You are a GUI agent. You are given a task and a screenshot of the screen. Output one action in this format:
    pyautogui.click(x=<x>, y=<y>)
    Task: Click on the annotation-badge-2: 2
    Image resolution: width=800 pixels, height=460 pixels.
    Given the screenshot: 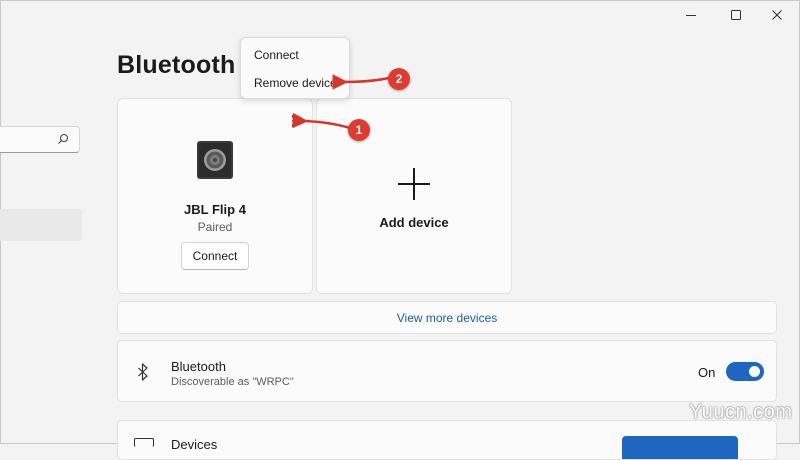 What is the action you would take?
    pyautogui.click(x=399, y=79)
    